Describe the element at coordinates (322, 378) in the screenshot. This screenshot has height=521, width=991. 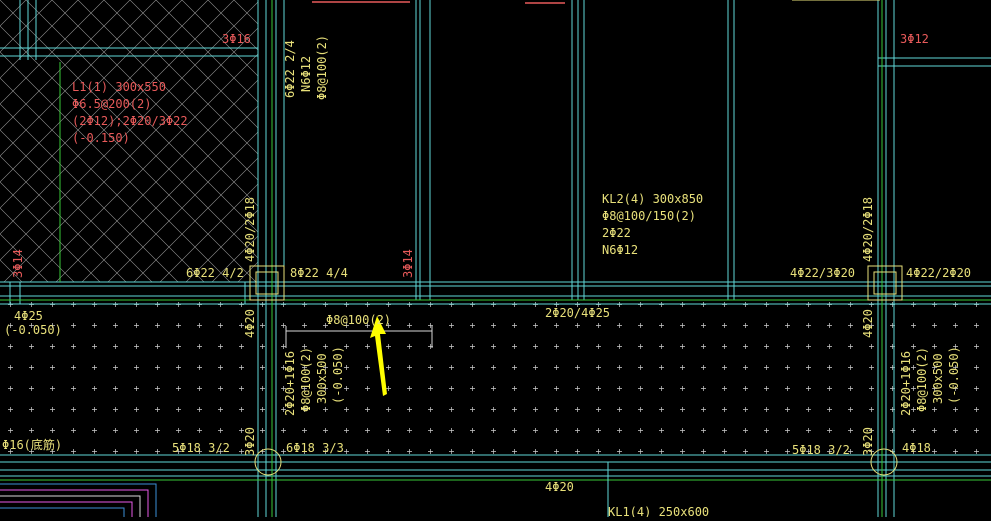
I see `left-vbeam-3: 300x500` at that location.